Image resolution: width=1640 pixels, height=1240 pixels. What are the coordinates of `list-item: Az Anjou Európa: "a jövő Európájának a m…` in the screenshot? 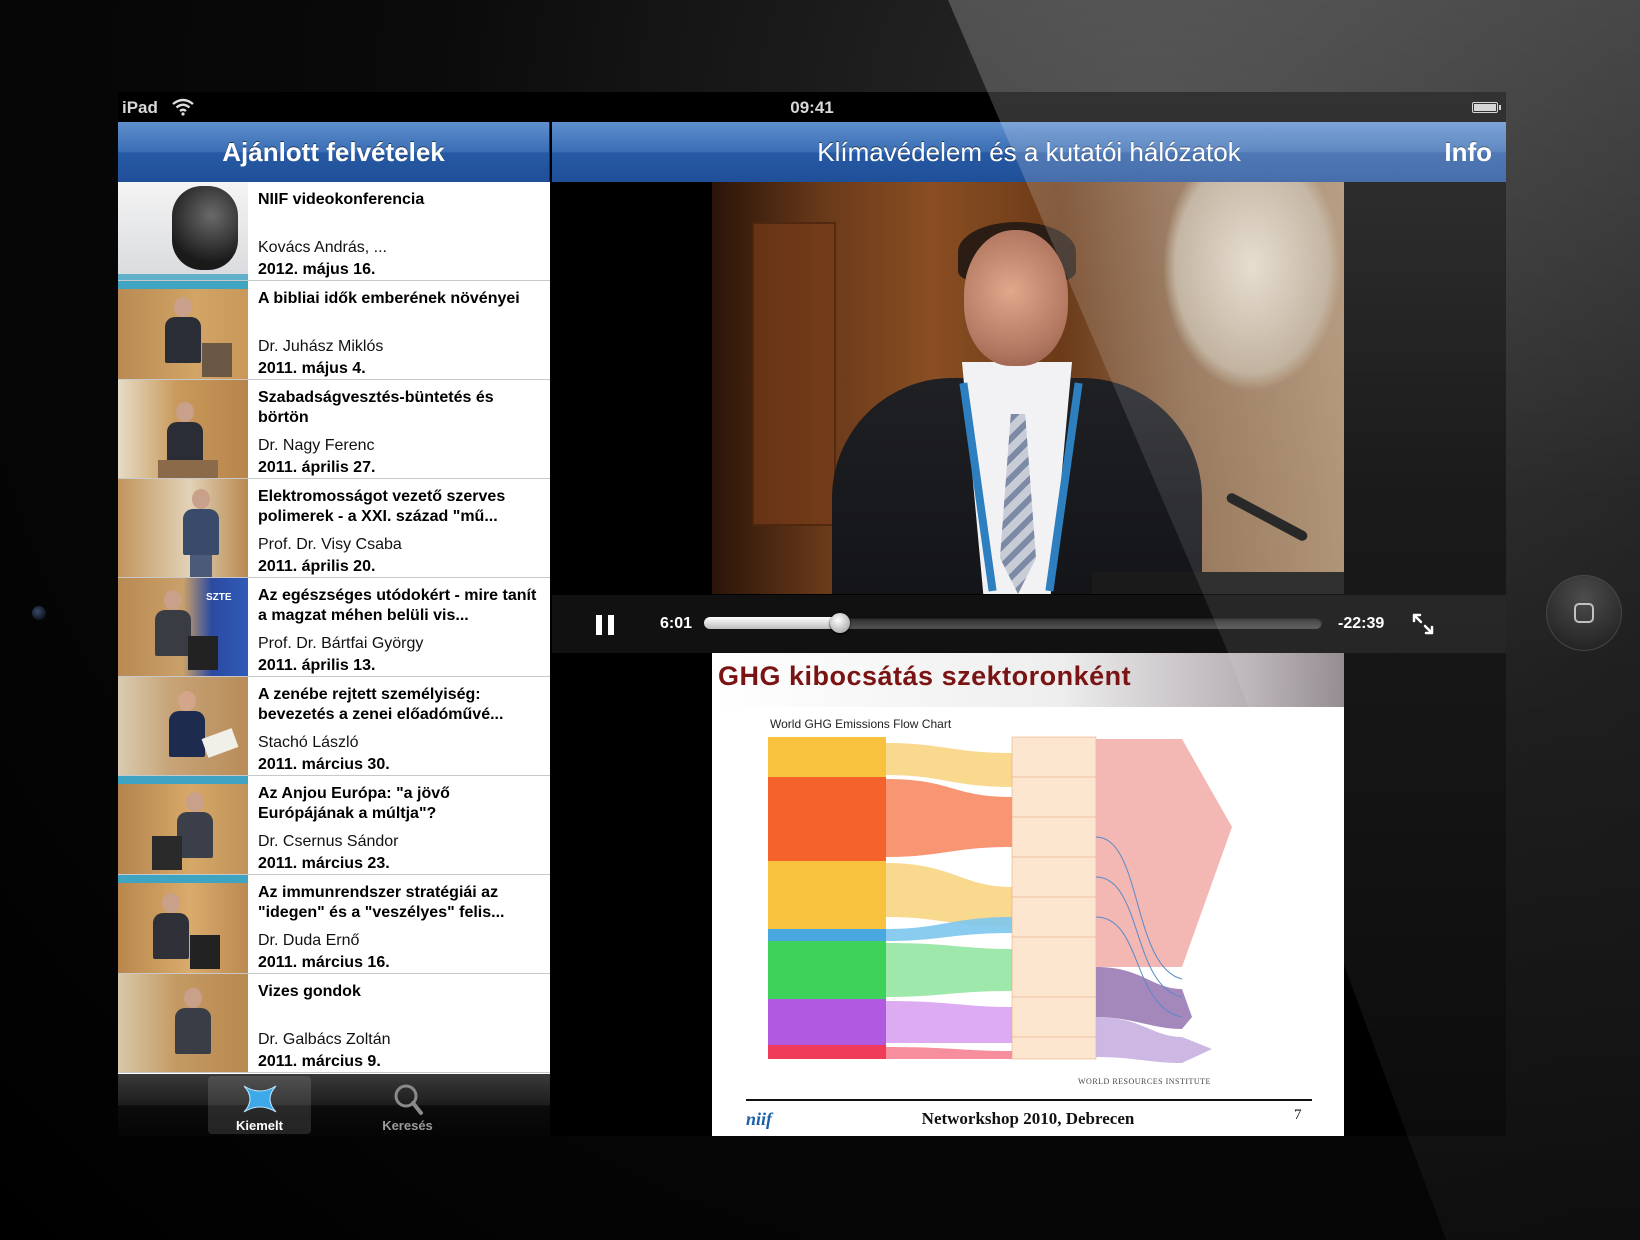 It's located at (334, 825).